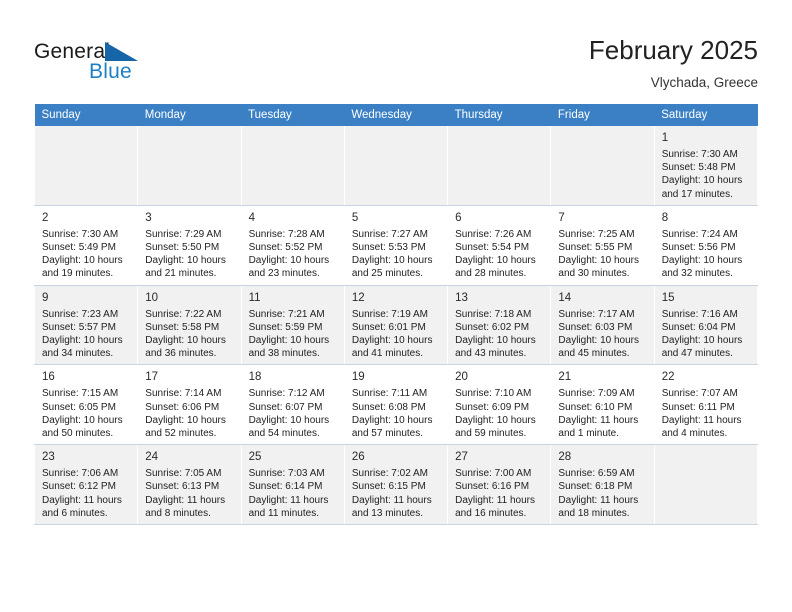 The image size is (792, 612). What do you see at coordinates (183, 234) in the screenshot?
I see `sunrise-text: Sunrise: 7:29 AM` at bounding box center [183, 234].